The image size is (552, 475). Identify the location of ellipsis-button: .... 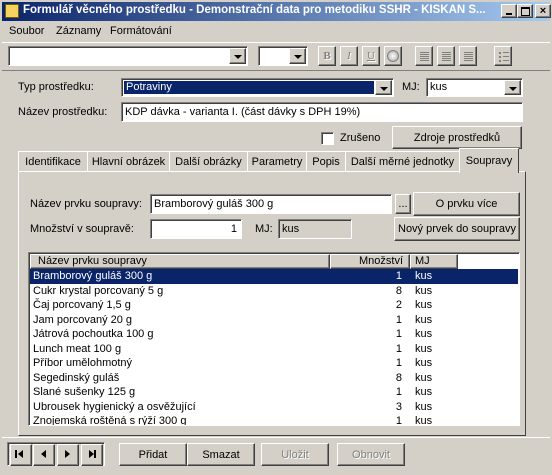
(403, 204).